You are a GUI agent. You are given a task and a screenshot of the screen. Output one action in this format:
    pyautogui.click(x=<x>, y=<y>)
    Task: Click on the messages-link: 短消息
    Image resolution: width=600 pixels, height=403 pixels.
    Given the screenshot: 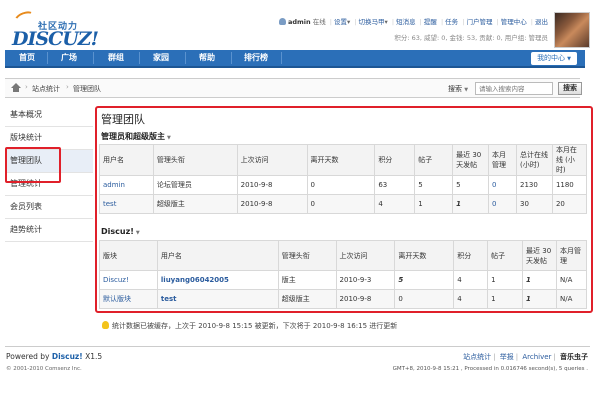 What is the action you would take?
    pyautogui.click(x=406, y=22)
    